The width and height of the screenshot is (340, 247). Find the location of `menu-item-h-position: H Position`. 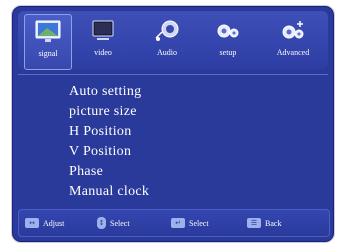

menu-item-h-position: H Position is located at coordinates (100, 132).